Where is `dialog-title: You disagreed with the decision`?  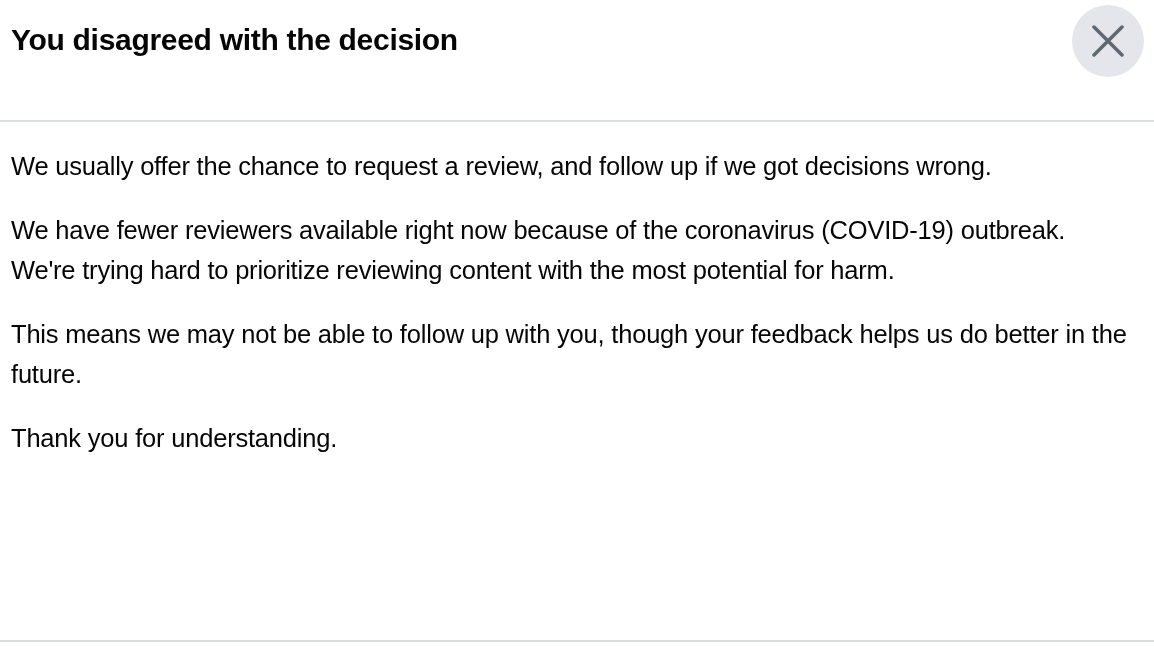
dialog-title: You disagreed with the decision is located at coordinates (234, 40).